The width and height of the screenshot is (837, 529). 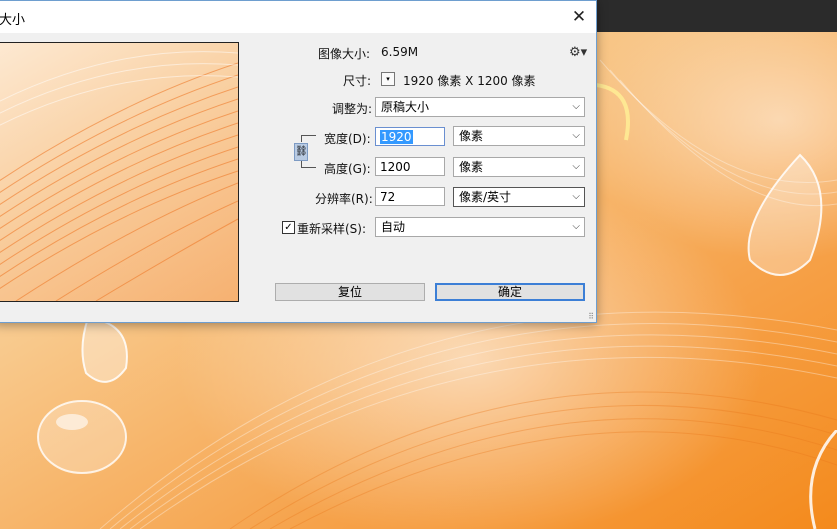 I want to click on fit-to-value: 原稿大小, so click(x=405, y=107).